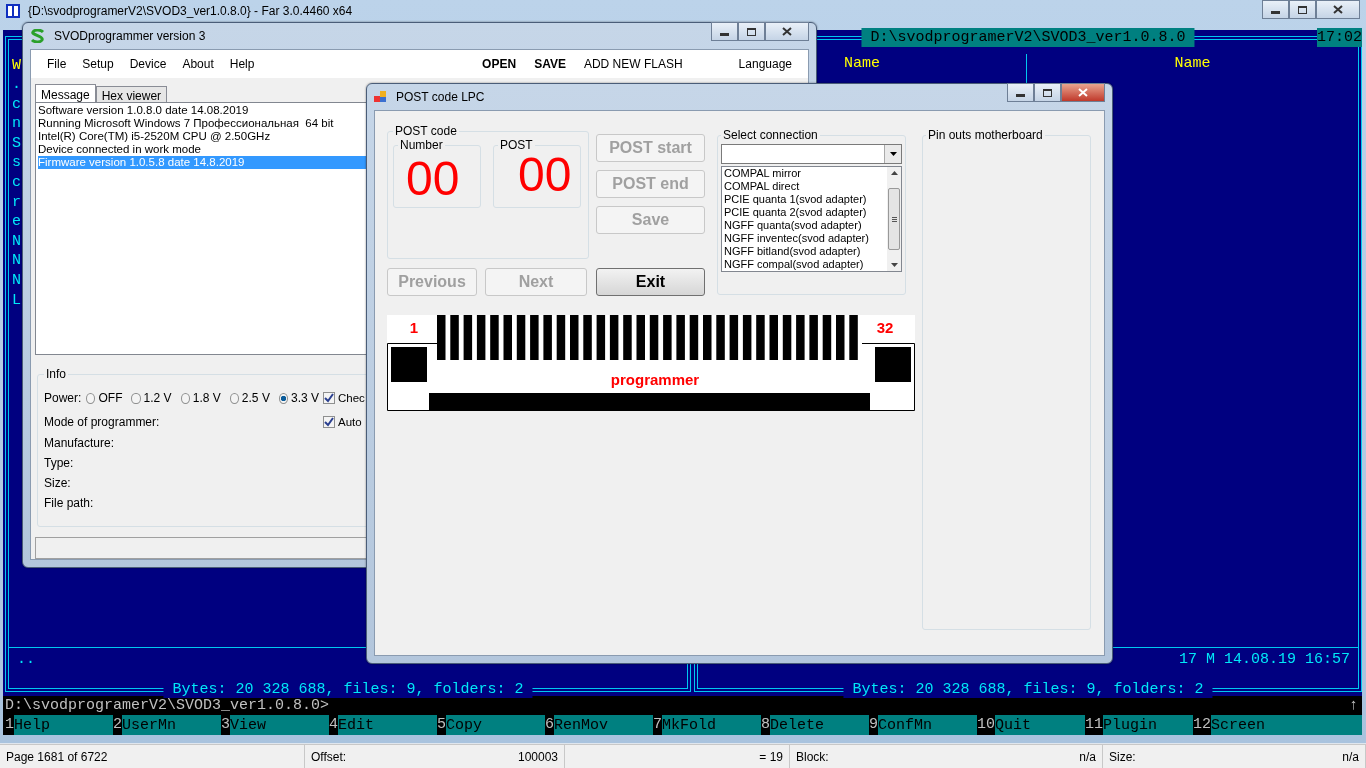  Describe the element at coordinates (200, 64) in the screenshot. I see `menu-item: About` at that location.